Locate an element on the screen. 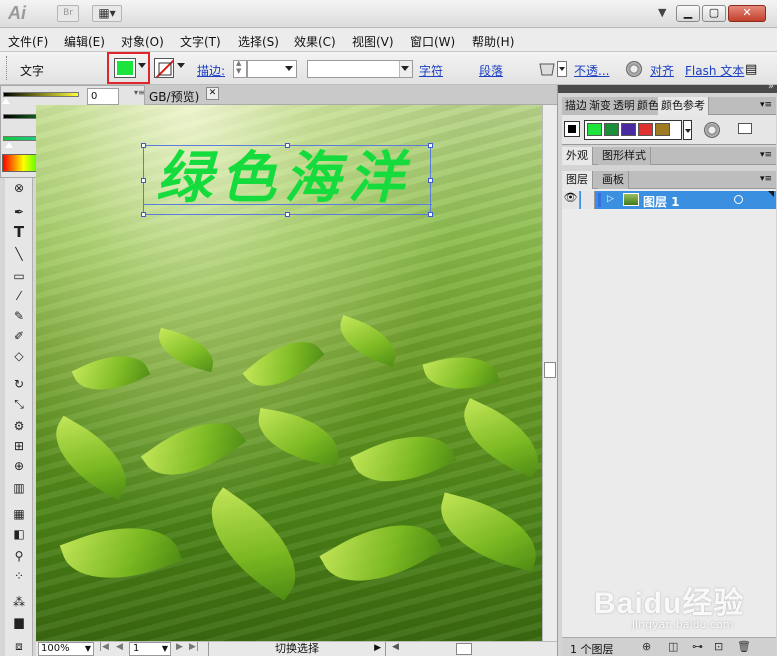 The height and width of the screenshot is (656, 777). paragraph-link: 段落 is located at coordinates (491, 70).